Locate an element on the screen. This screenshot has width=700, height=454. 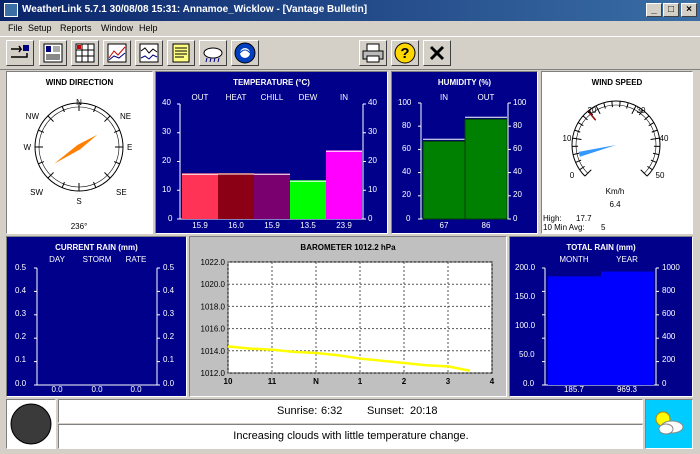
wind-avg-label: 10 Min Avg: is located at coordinates (564, 227).